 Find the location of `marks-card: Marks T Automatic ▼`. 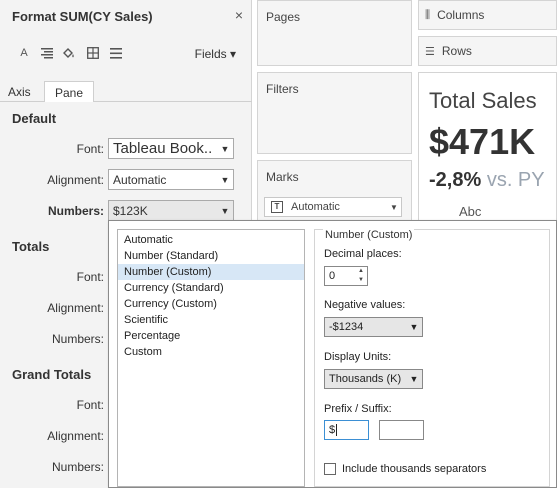

marks-card: Marks T Automatic ▼ is located at coordinates (334, 191).